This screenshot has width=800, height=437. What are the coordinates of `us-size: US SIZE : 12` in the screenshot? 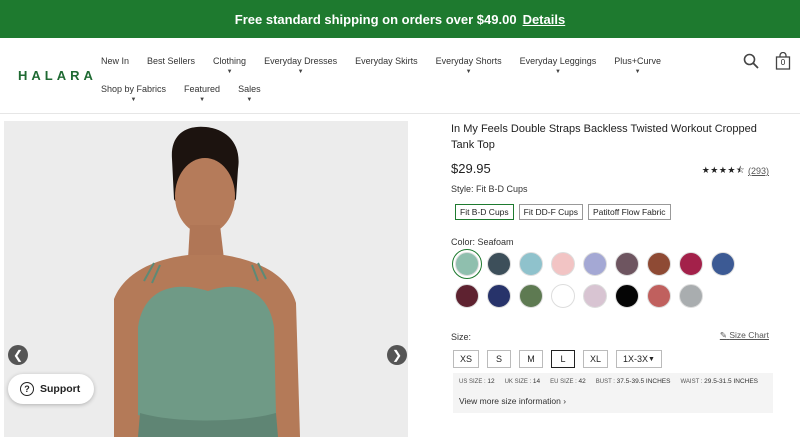 It's located at (477, 381).